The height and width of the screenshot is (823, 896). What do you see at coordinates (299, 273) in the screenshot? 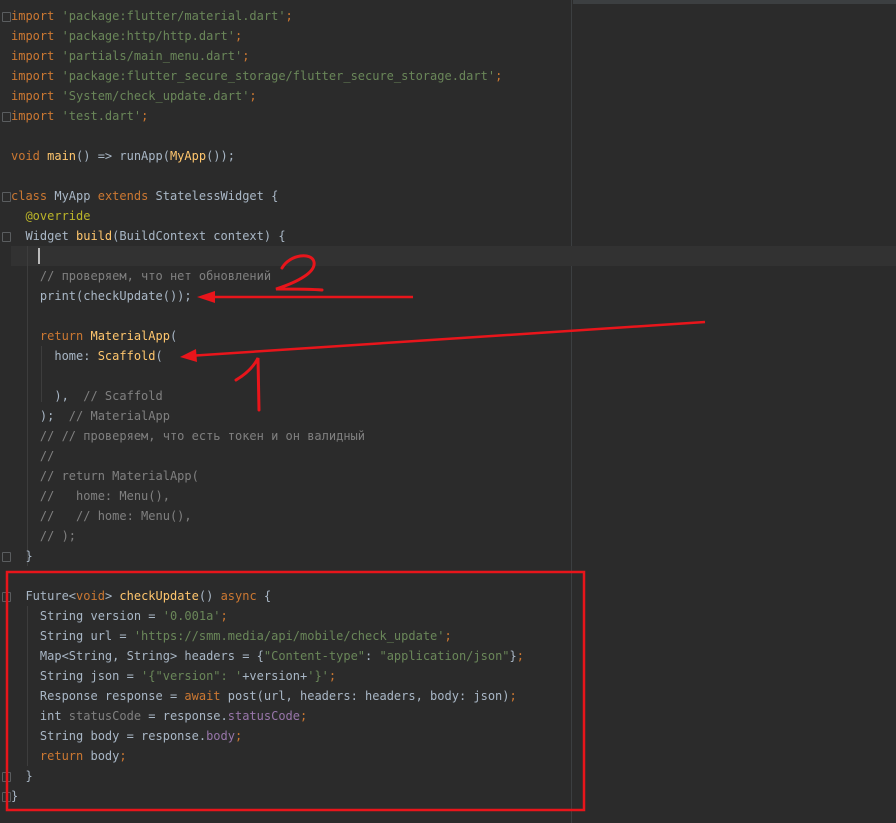
I see `handwritten-2-label` at bounding box center [299, 273].